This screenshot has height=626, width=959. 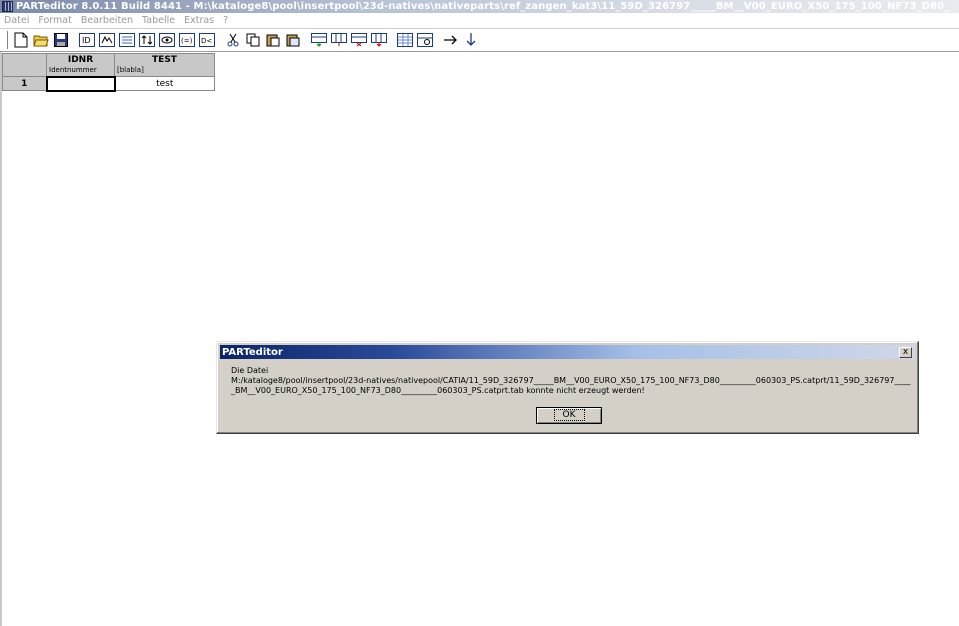 What do you see at coordinates (567, 352) in the screenshot?
I see `dialog-title-bar: PARTeditor x` at bounding box center [567, 352].